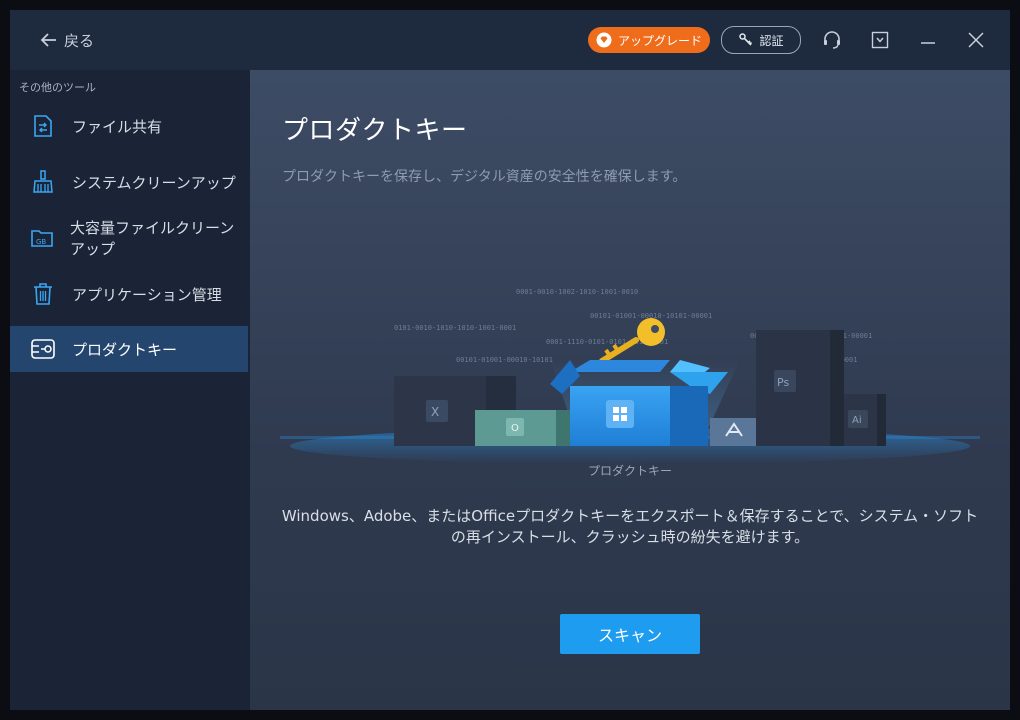  Describe the element at coordinates (746, 39) in the screenshot. I see `key-icon` at that location.